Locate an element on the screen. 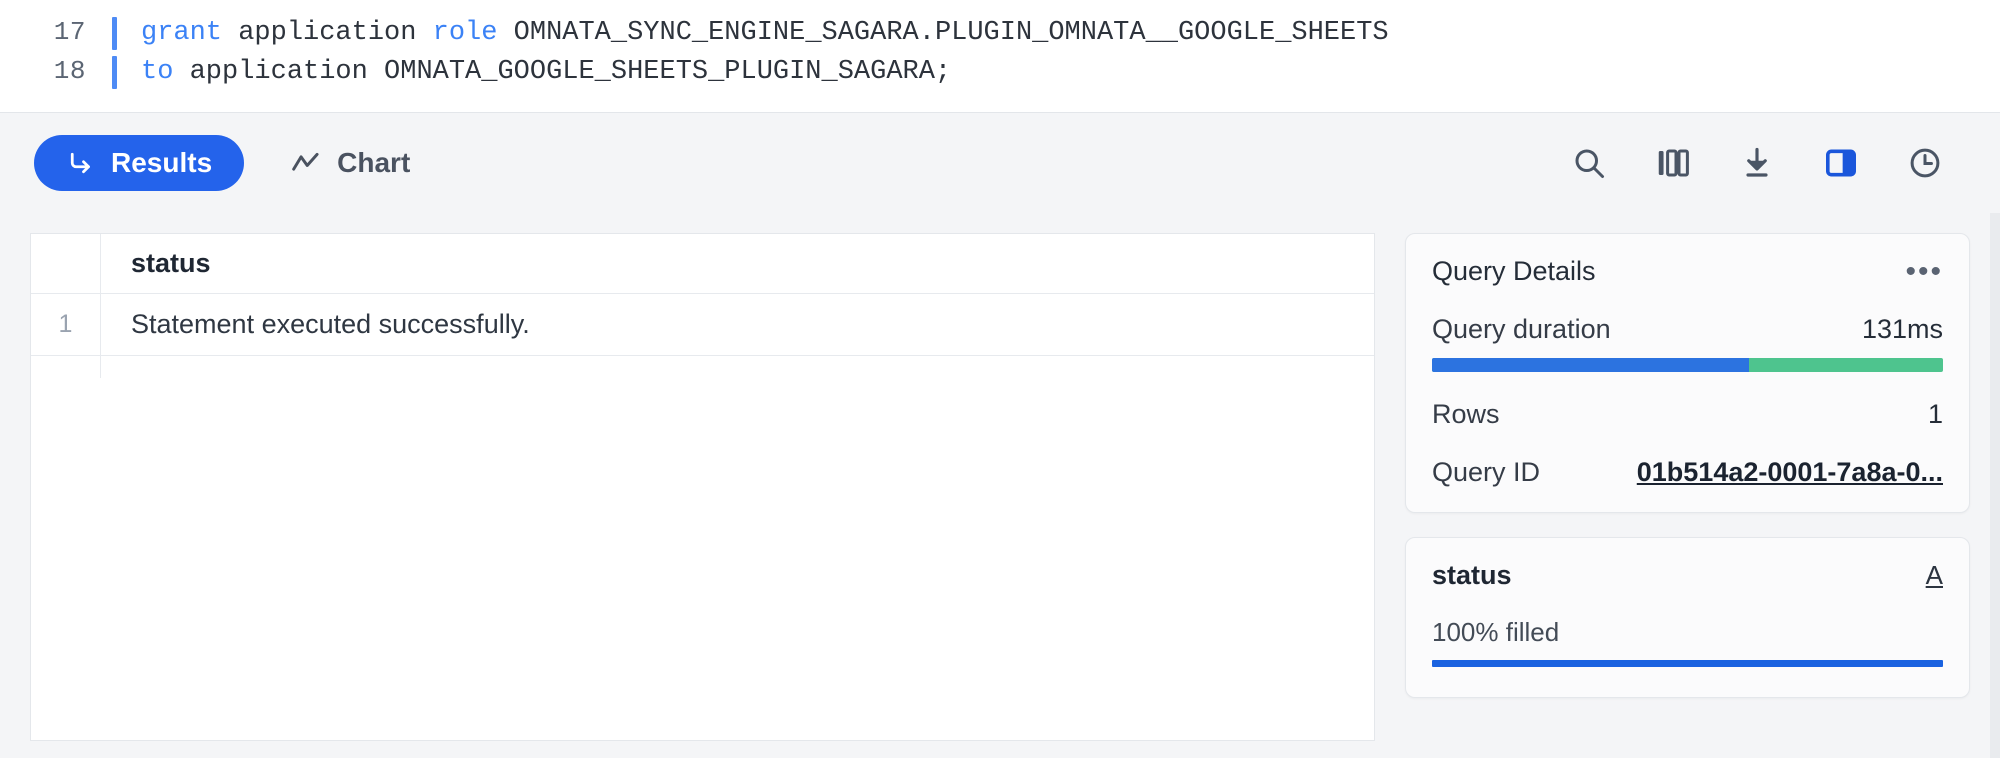  rows-row: Rows 1 is located at coordinates (1687, 414).